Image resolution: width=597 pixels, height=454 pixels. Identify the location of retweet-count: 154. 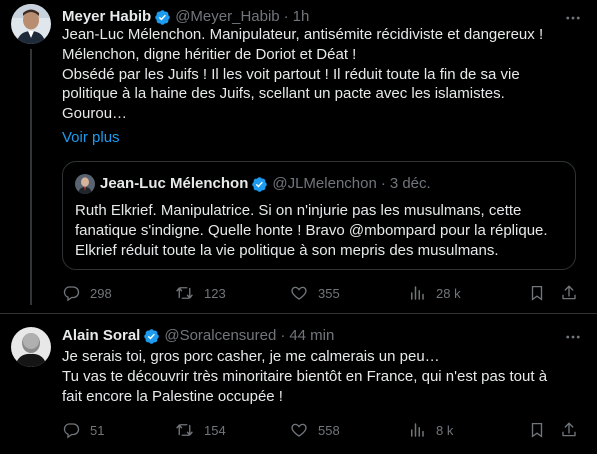
(215, 430).